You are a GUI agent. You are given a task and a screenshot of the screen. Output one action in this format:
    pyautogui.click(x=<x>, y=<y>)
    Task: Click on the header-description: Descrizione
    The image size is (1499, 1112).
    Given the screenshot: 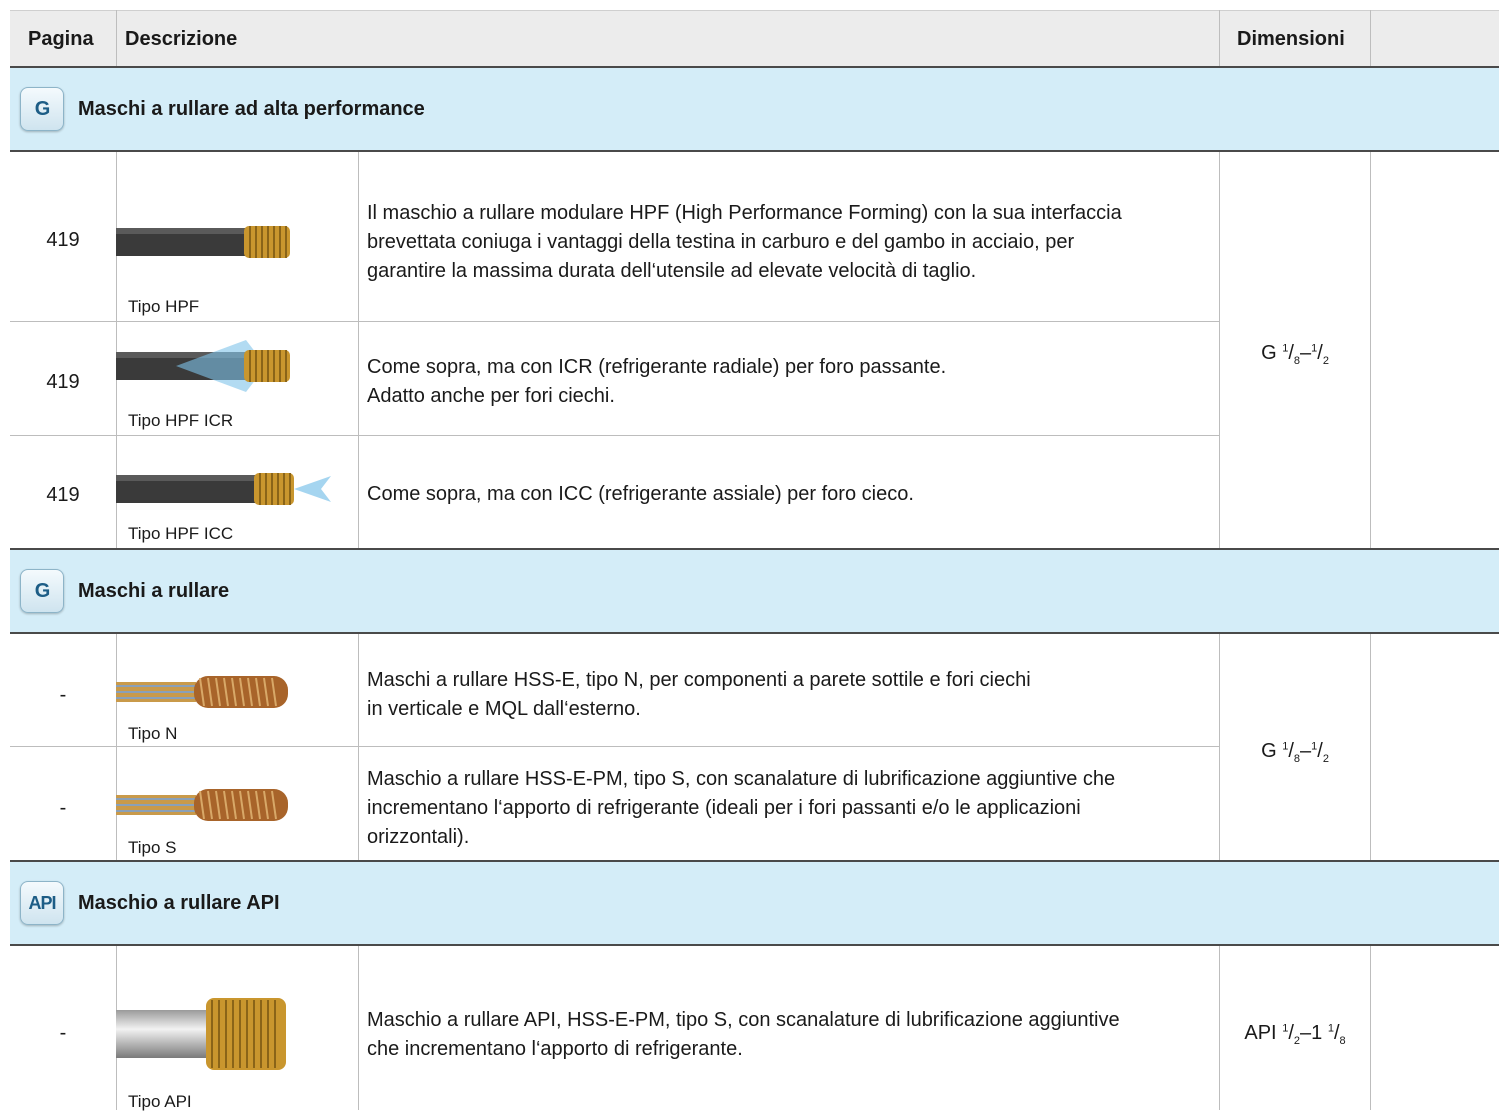 What is the action you would take?
    pyautogui.click(x=181, y=38)
    